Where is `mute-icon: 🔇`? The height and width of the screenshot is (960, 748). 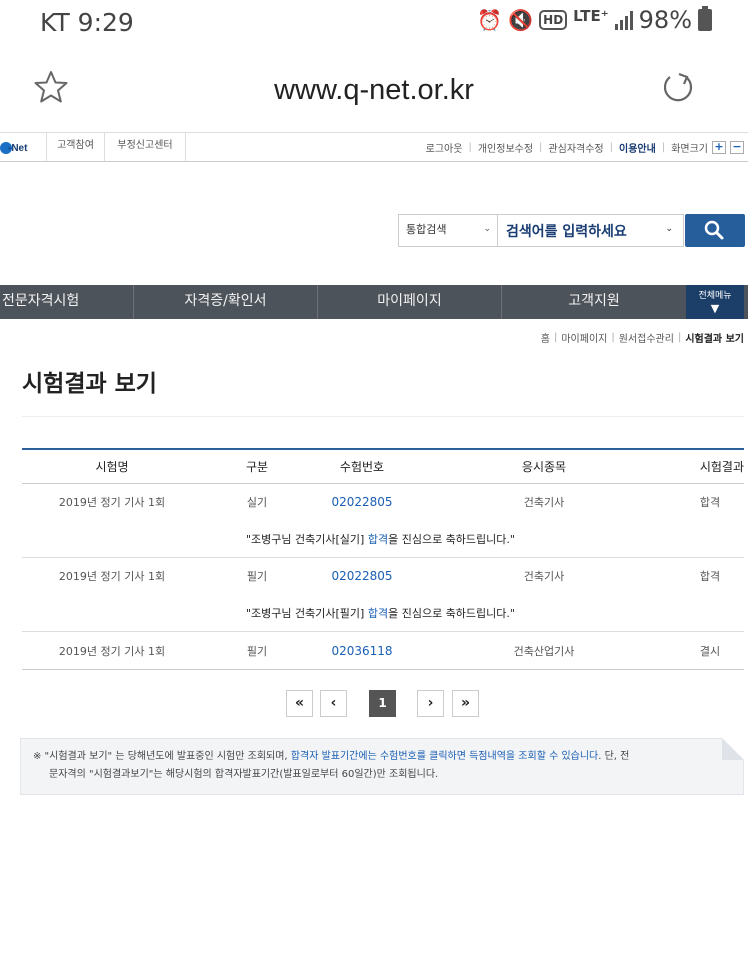 mute-icon: 🔇 is located at coordinates (521, 20).